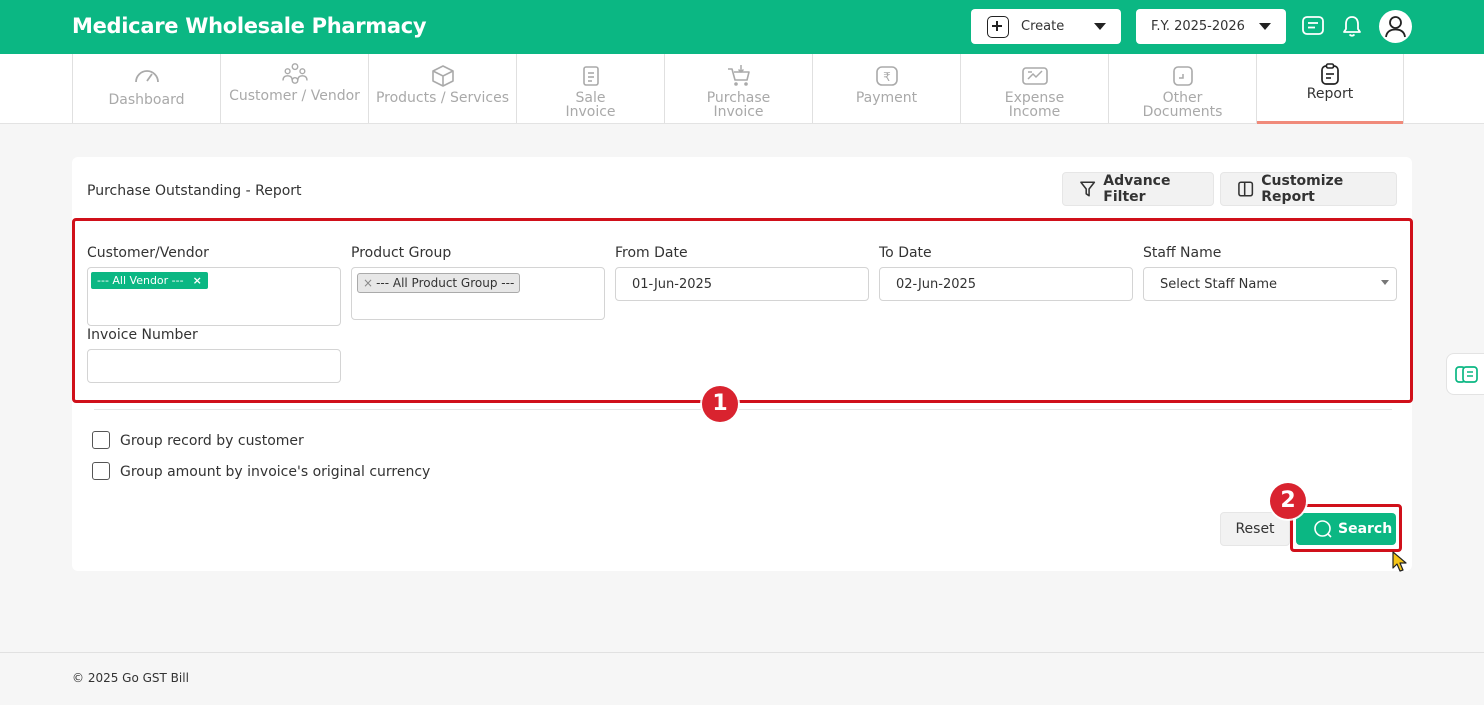 The image size is (1484, 705). I want to click on nav-item-payment: ₹ Payment, so click(886, 88).